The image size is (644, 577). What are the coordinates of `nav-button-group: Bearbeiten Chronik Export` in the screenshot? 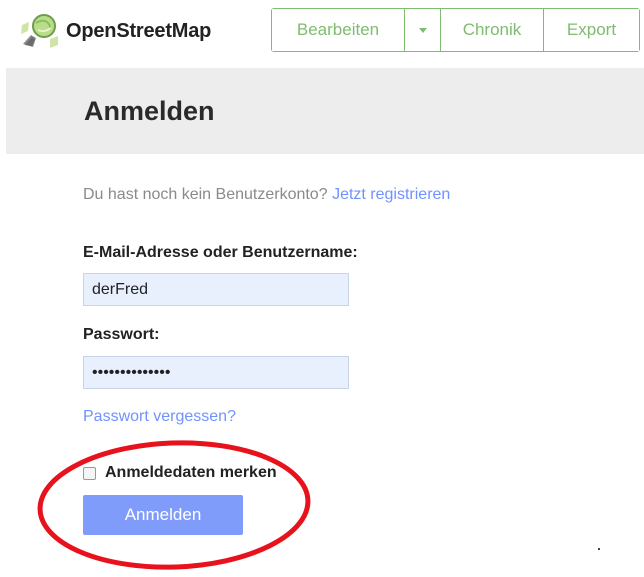 It's located at (455, 30).